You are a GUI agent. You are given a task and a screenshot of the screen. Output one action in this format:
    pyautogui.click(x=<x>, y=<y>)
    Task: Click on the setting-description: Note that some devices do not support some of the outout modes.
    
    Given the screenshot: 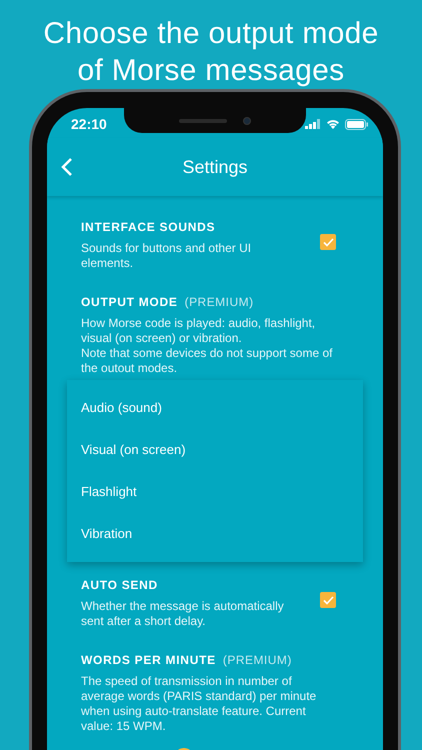 What is the action you would take?
    pyautogui.click(x=207, y=361)
    